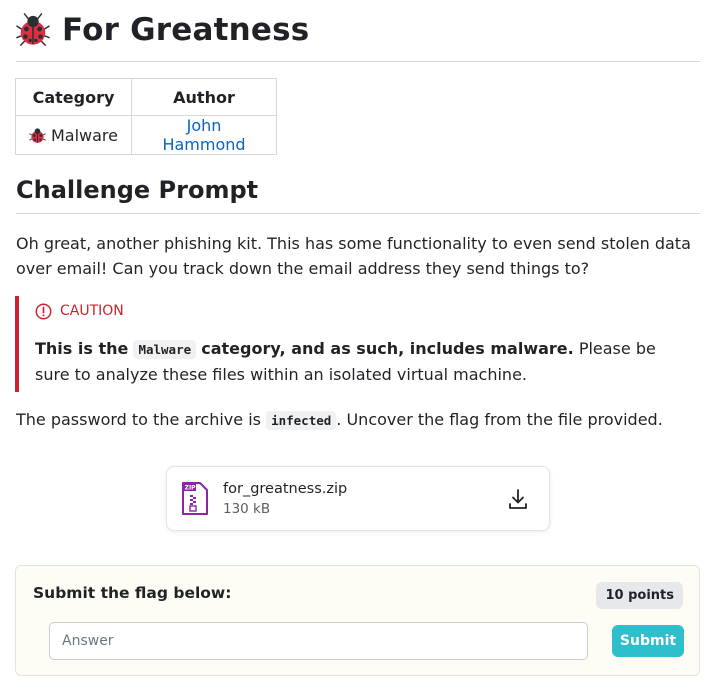 This screenshot has height=696, width=711. What do you see at coordinates (138, 419) in the screenshot?
I see `password-prefix: The password to the archive is` at bounding box center [138, 419].